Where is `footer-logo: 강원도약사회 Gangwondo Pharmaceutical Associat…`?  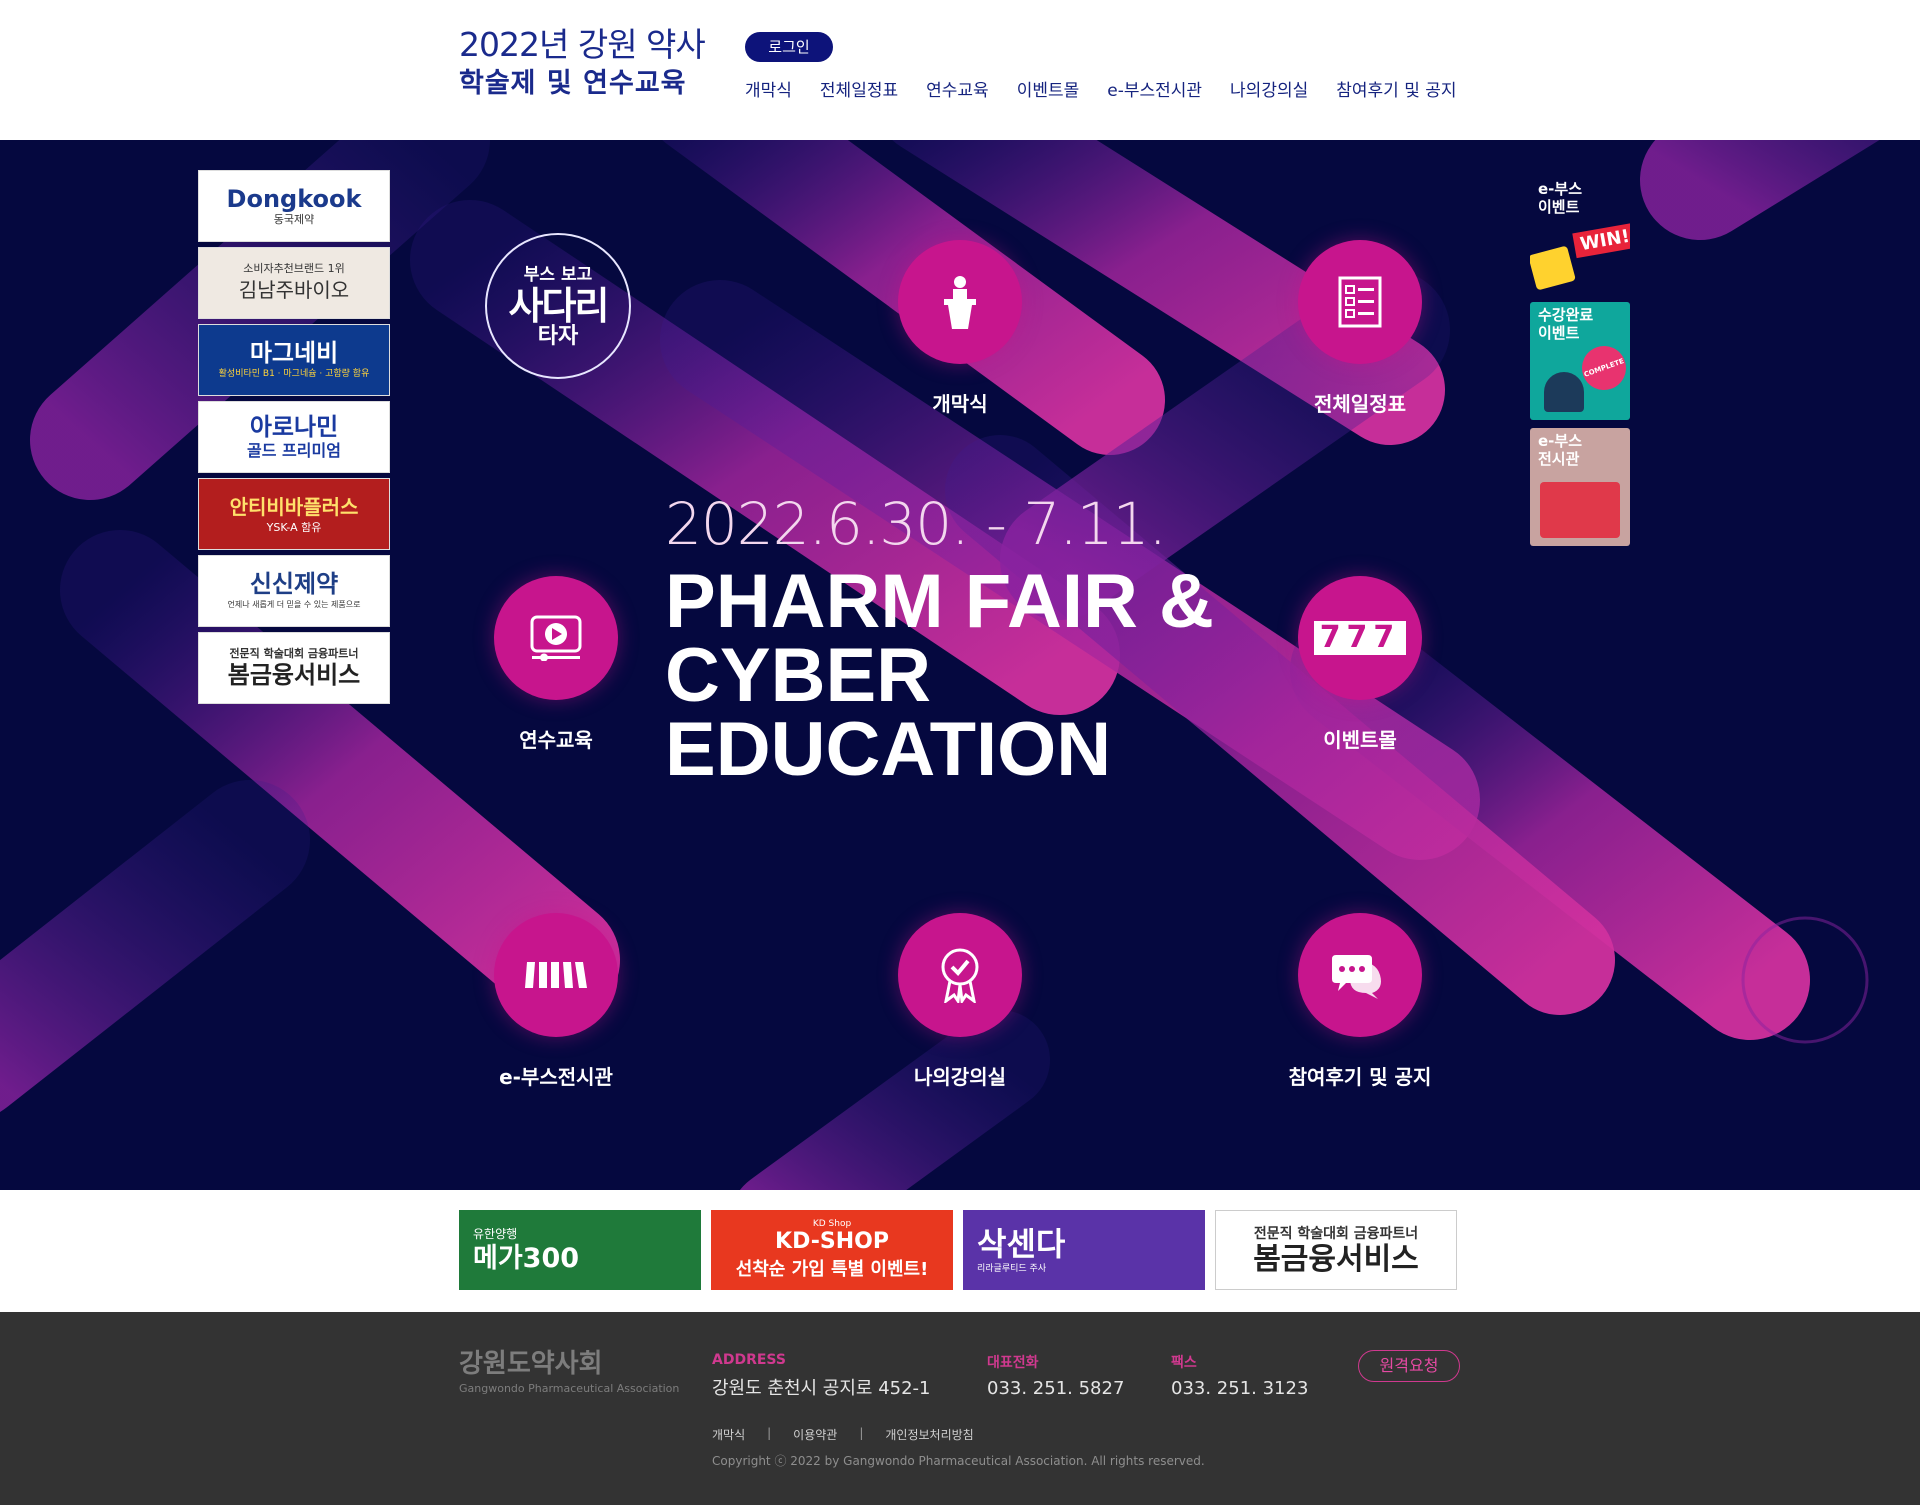
footer-logo: 강원도약사회 Gangwondo Pharmaceutical Associat… is located at coordinates (569, 1369).